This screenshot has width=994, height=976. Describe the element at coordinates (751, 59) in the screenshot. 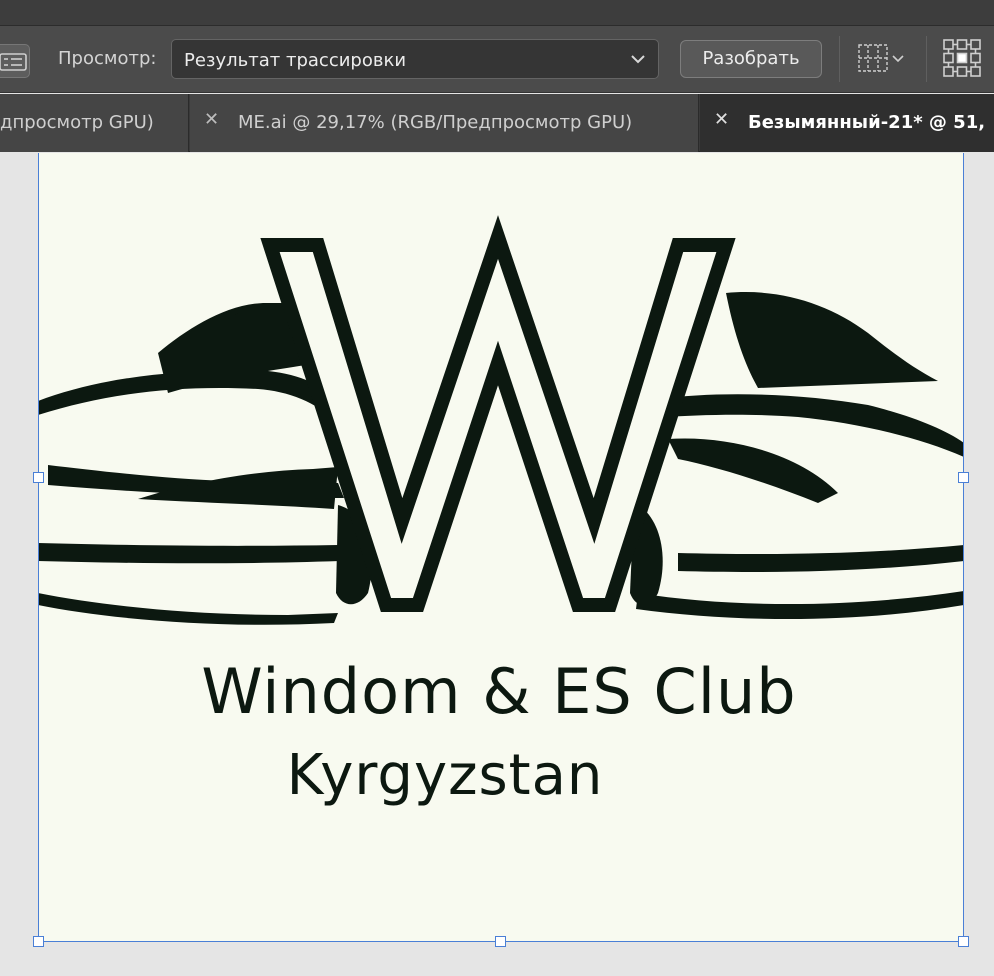

I see `expand-button: Разобрать` at that location.